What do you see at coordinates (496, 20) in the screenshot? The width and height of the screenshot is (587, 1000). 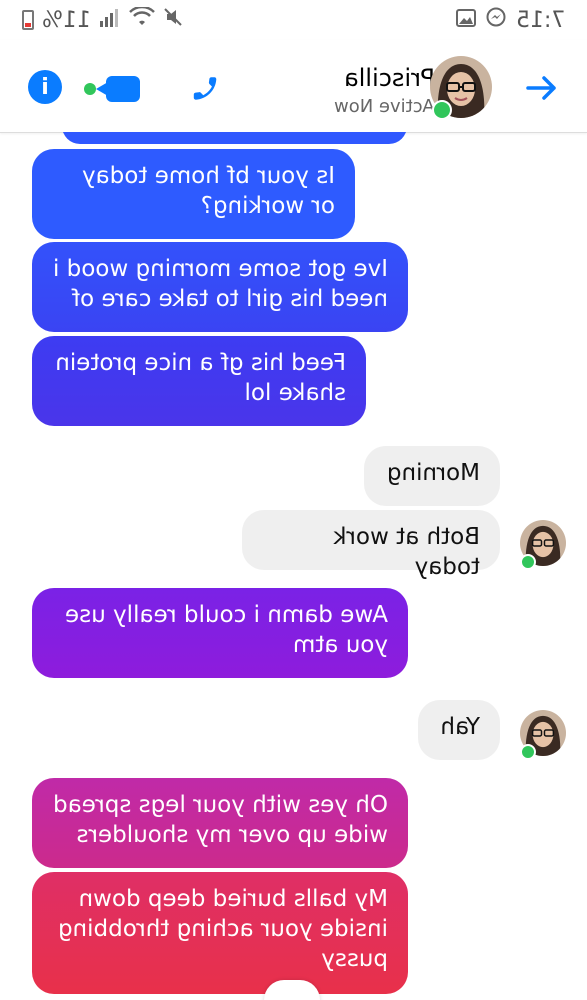 I see `messenger-icon` at bounding box center [496, 20].